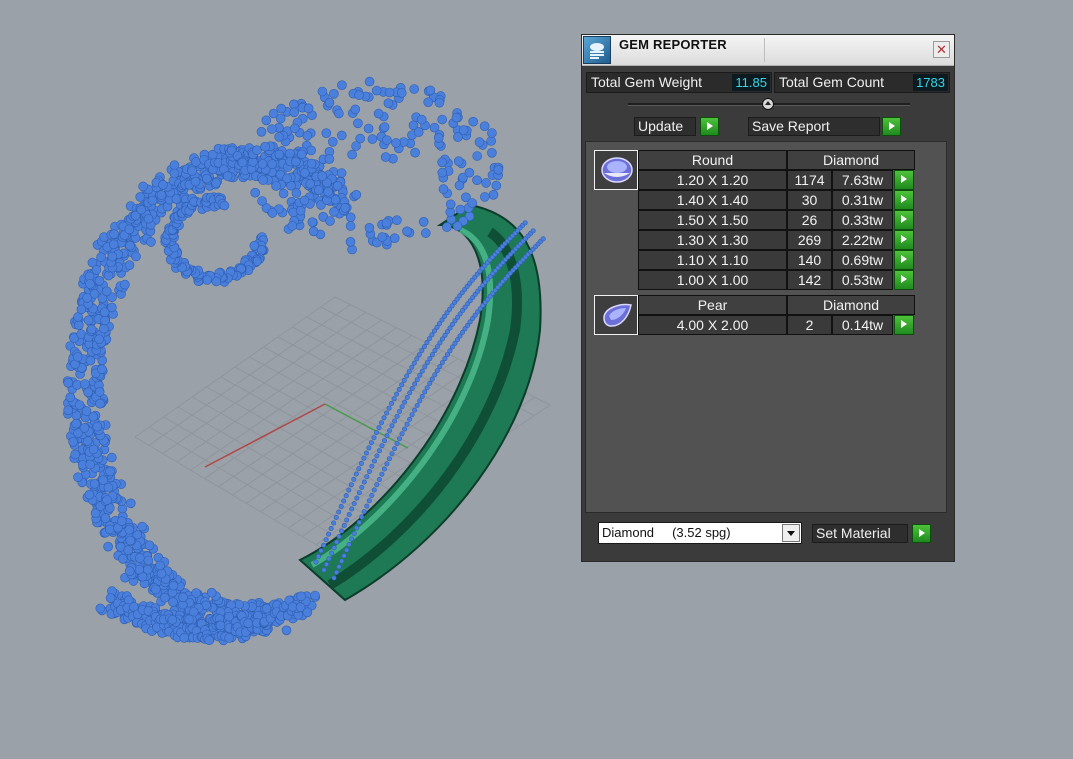  What do you see at coordinates (941, 49) in the screenshot?
I see `close-button: ✕` at bounding box center [941, 49].